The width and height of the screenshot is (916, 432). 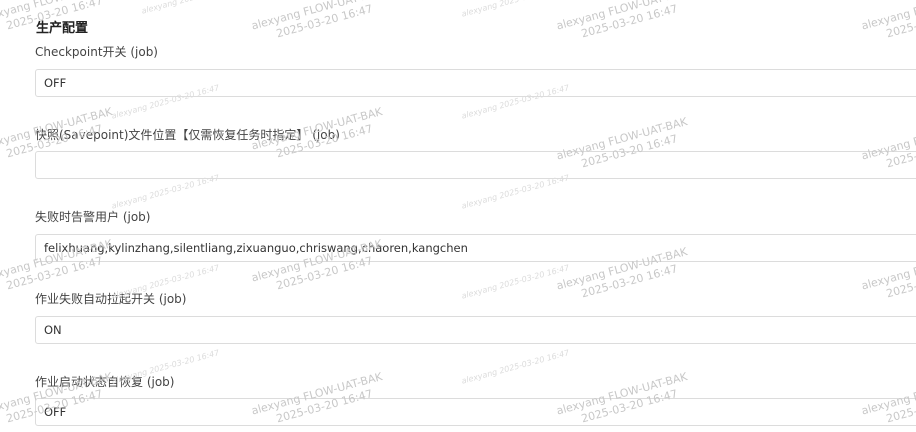 What do you see at coordinates (105, 382) in the screenshot?
I see `state-recovery-label: 作业启动状态自恢复 (job)` at bounding box center [105, 382].